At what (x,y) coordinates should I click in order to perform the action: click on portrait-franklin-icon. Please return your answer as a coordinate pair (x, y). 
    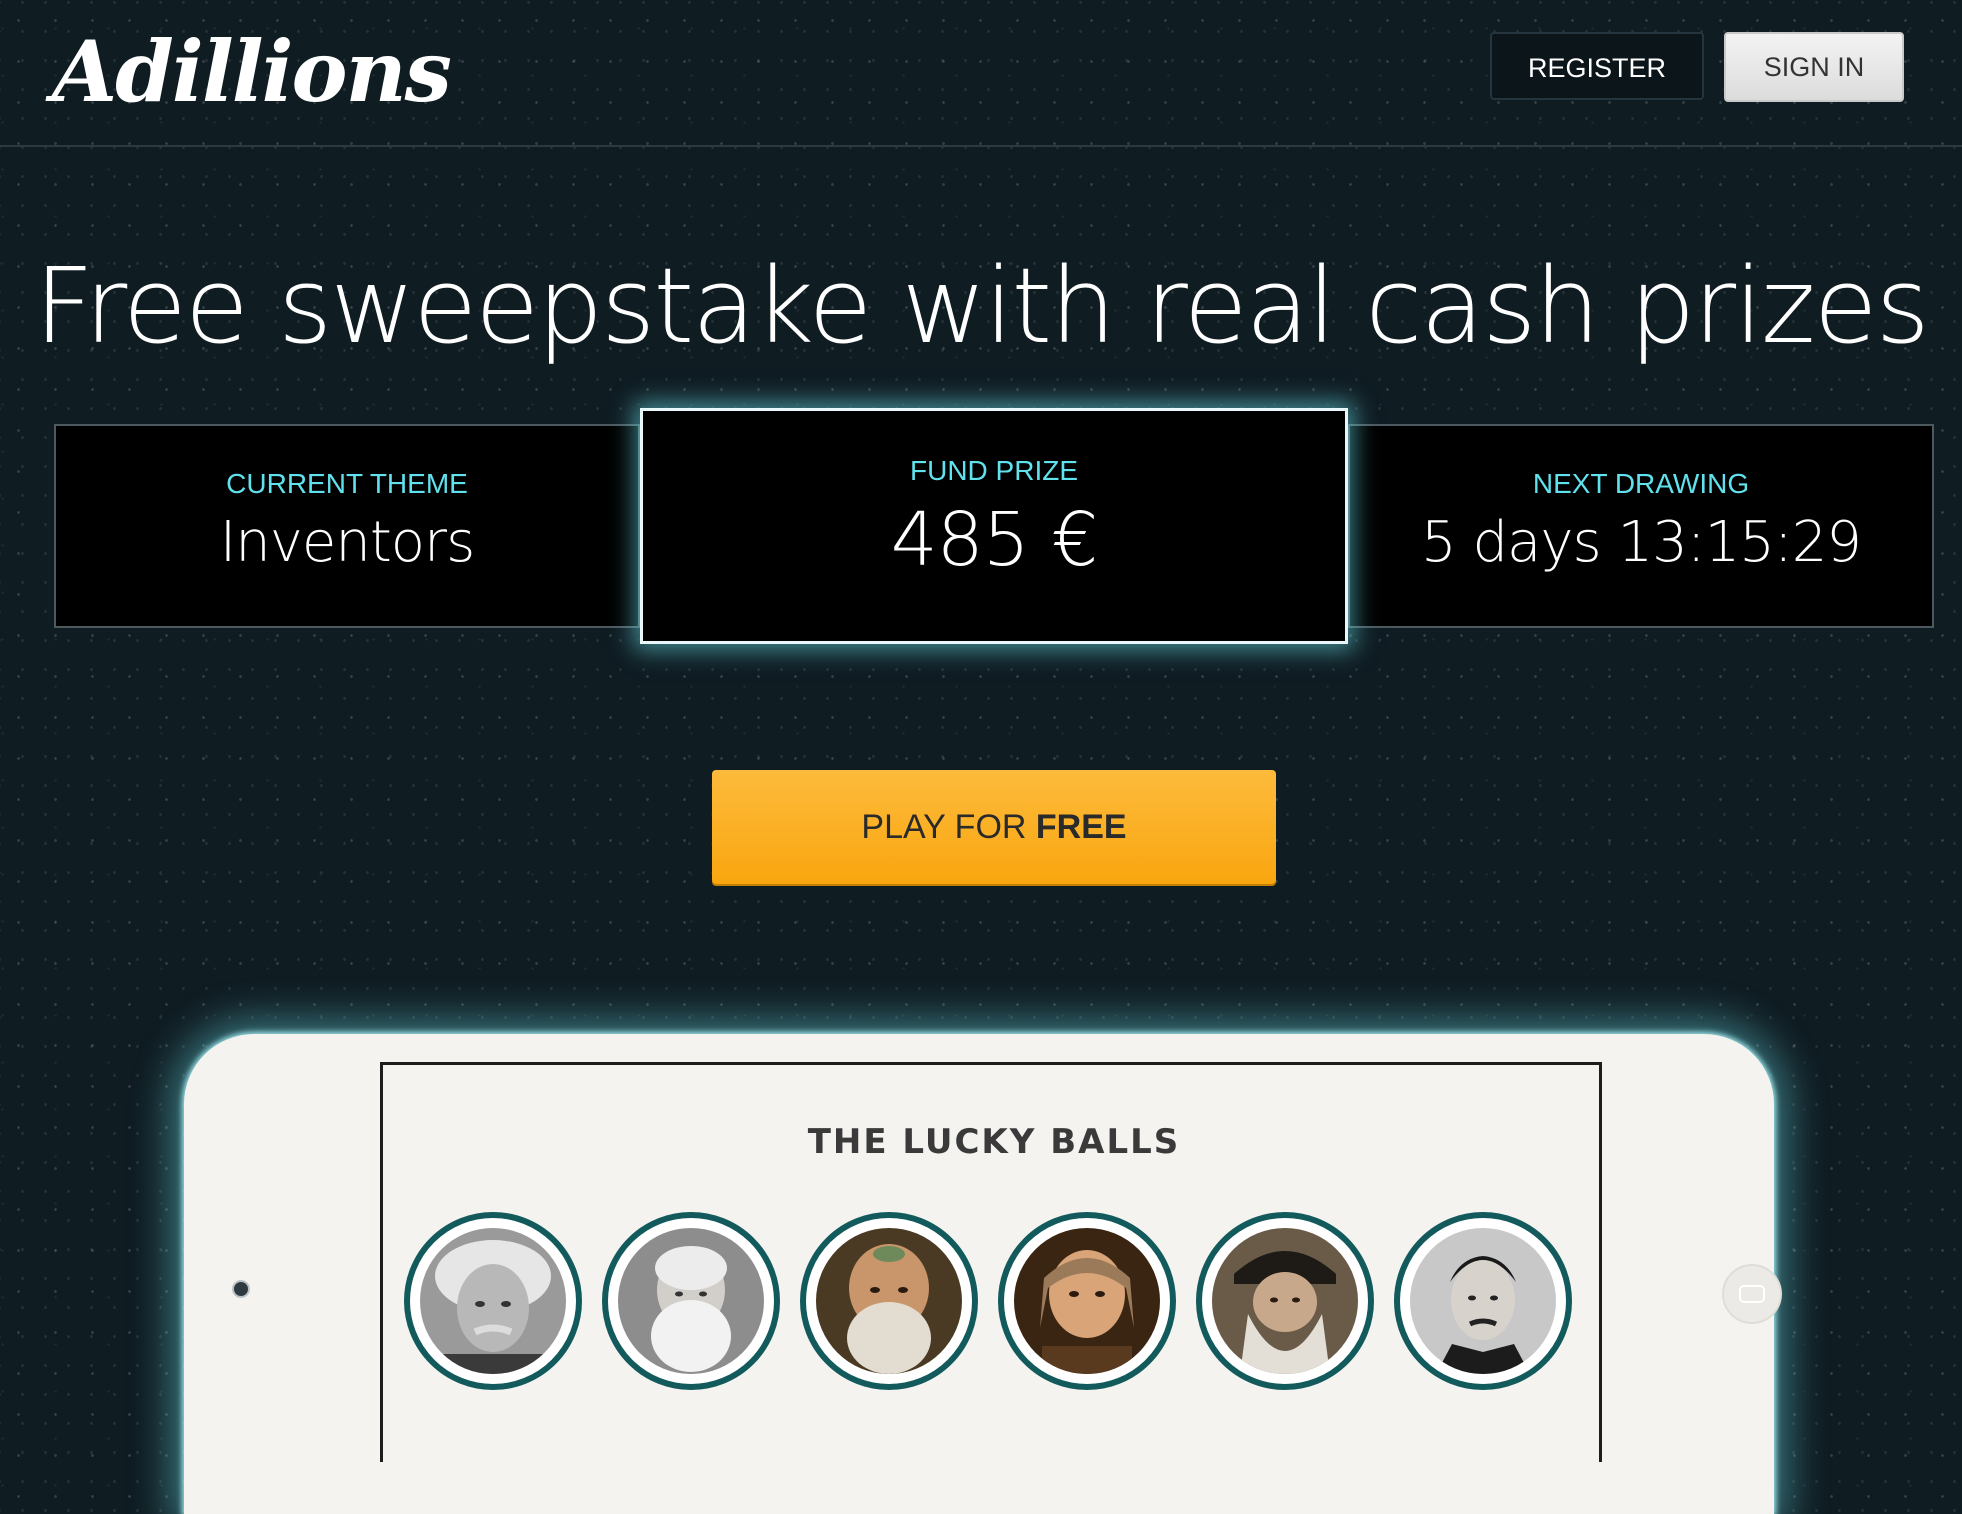
    Looking at the image, I should click on (1087, 1301).